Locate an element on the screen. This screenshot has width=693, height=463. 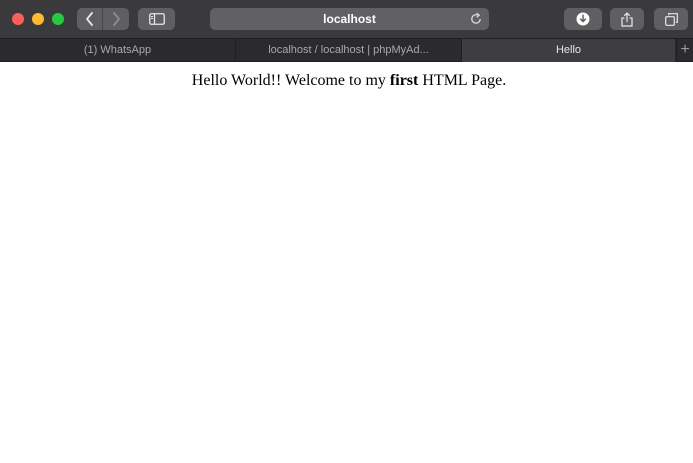
address-text: localhost is located at coordinates (349, 19).